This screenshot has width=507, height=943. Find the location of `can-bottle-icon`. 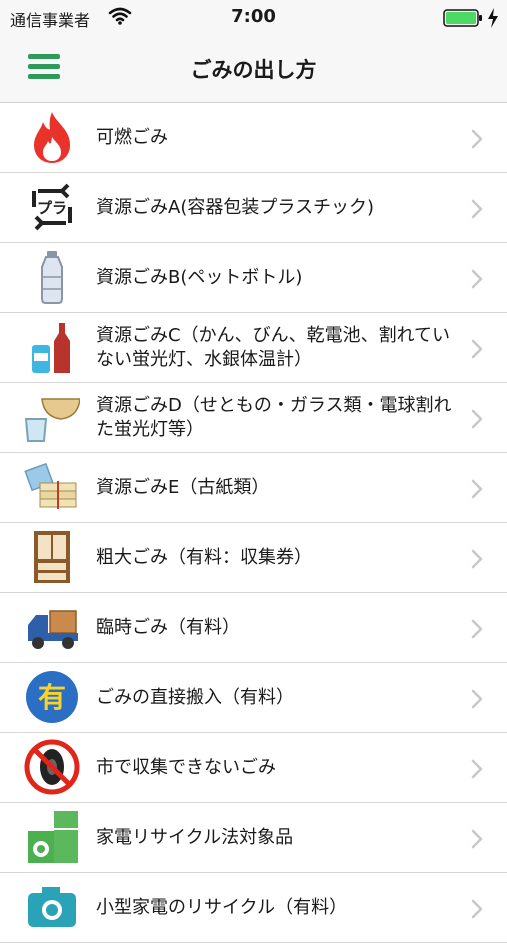

can-bottle-icon is located at coordinates (51, 348).